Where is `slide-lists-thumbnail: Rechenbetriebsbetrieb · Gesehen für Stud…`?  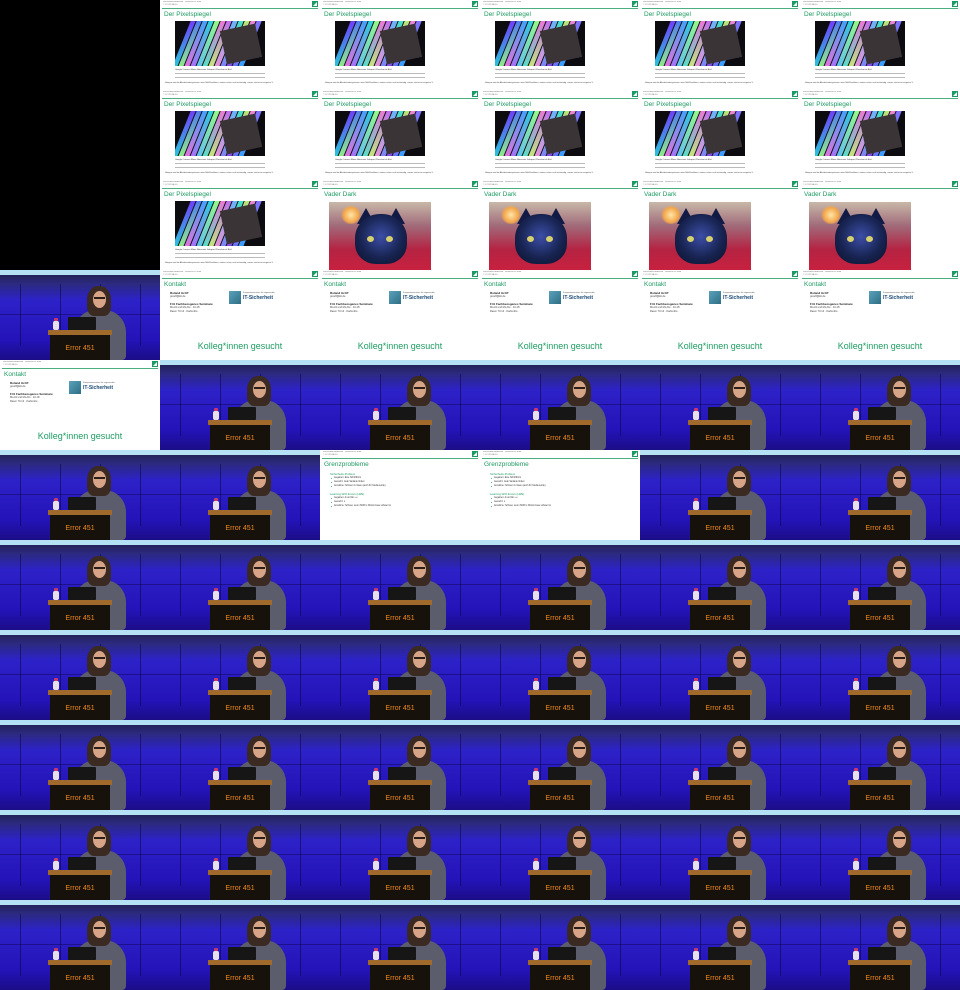 slide-lists-thumbnail: Rechenbetriebsbetrieb · Gesehen für Stud… is located at coordinates (560, 495).